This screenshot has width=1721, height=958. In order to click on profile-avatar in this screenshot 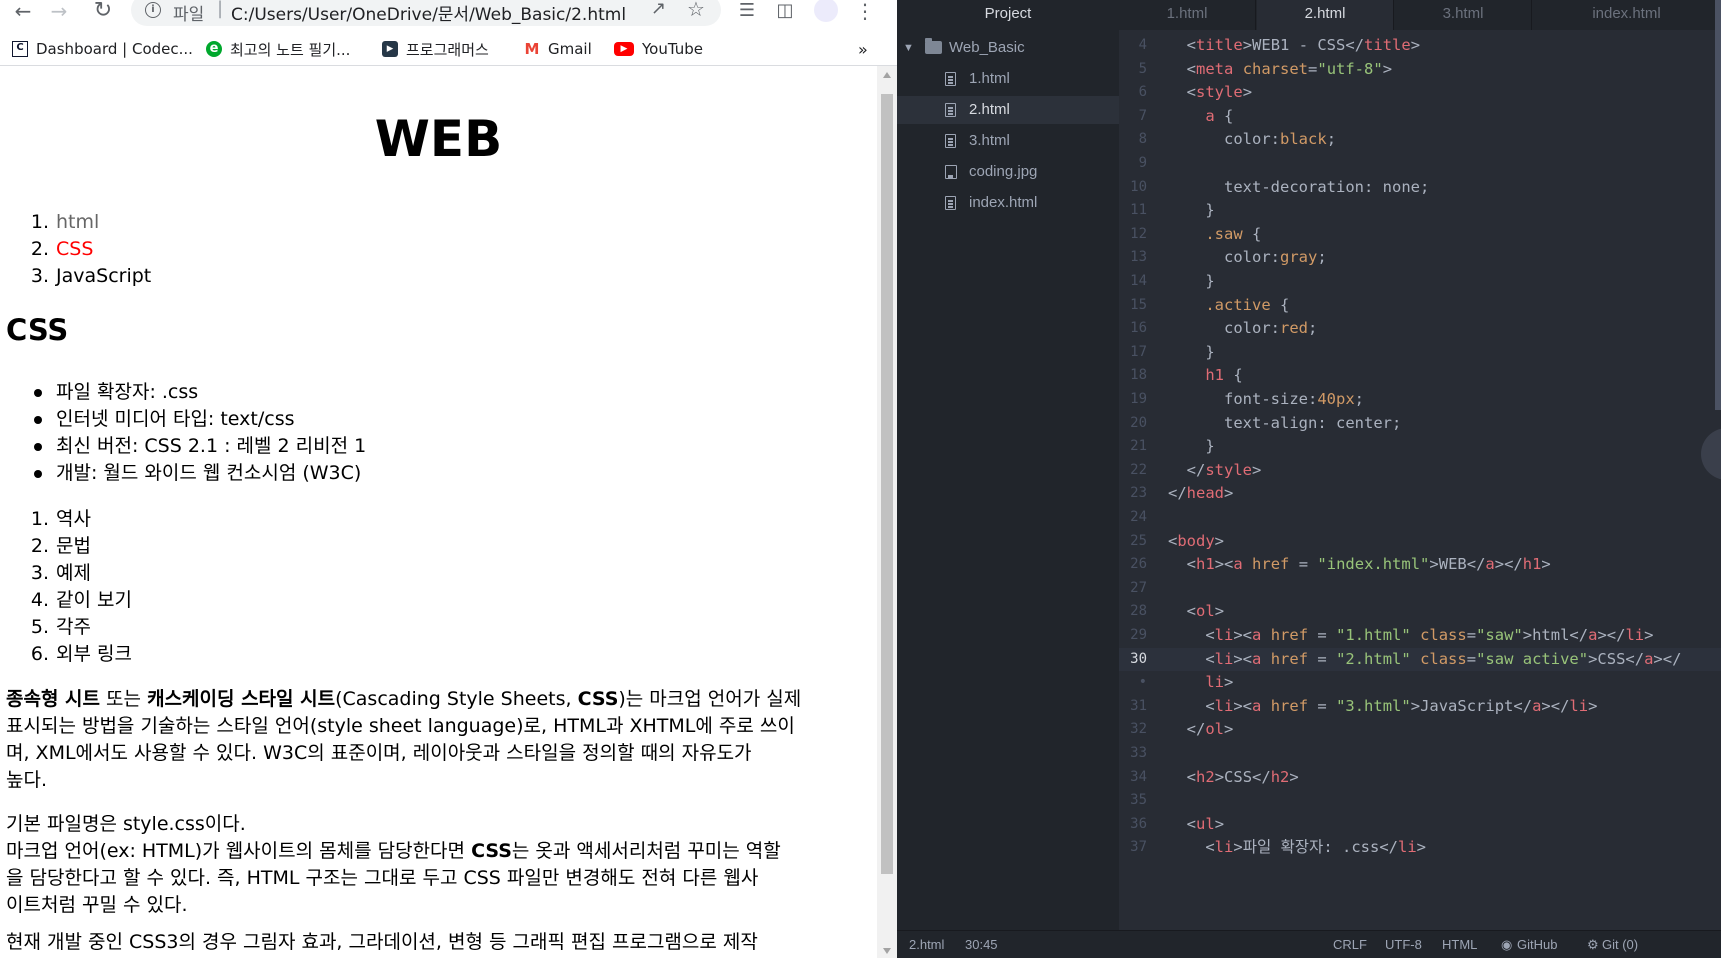, I will do `click(826, 11)`.